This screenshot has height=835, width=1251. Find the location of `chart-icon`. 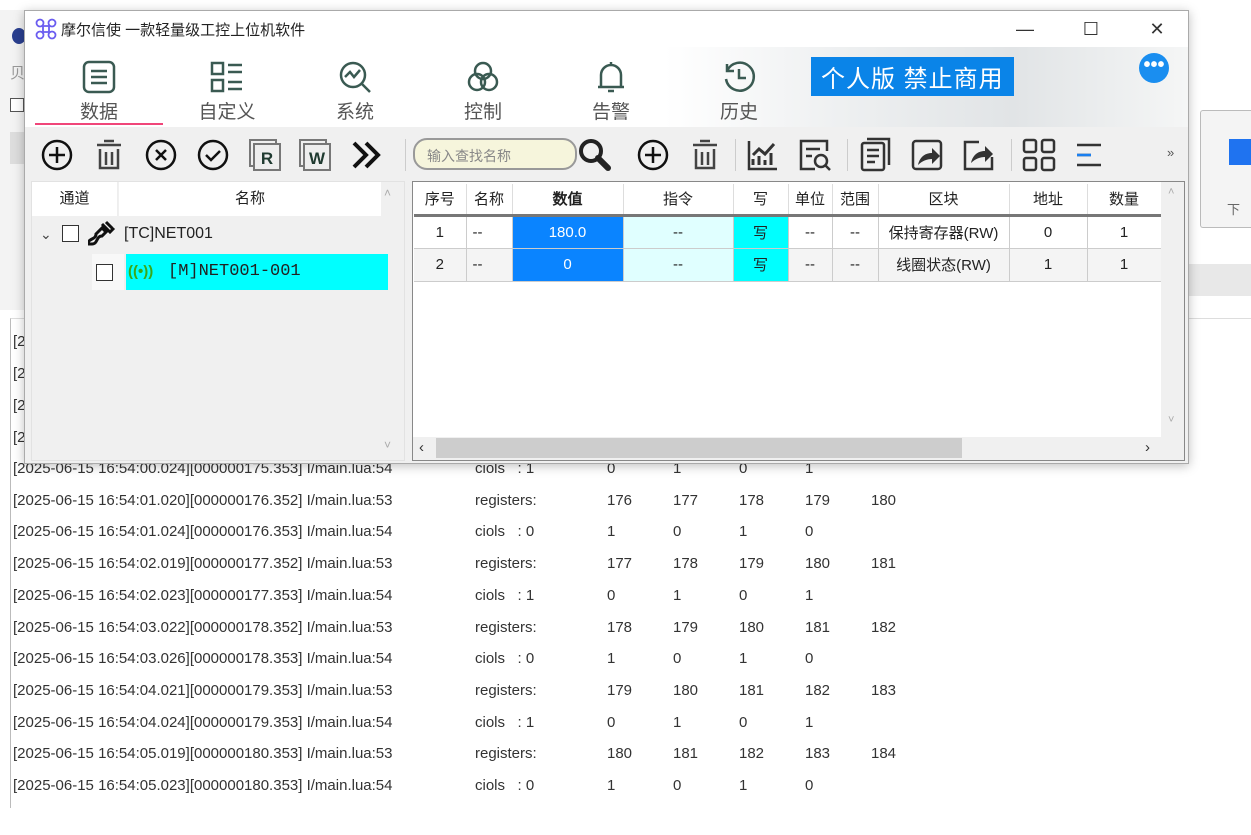

chart-icon is located at coordinates (763, 155).